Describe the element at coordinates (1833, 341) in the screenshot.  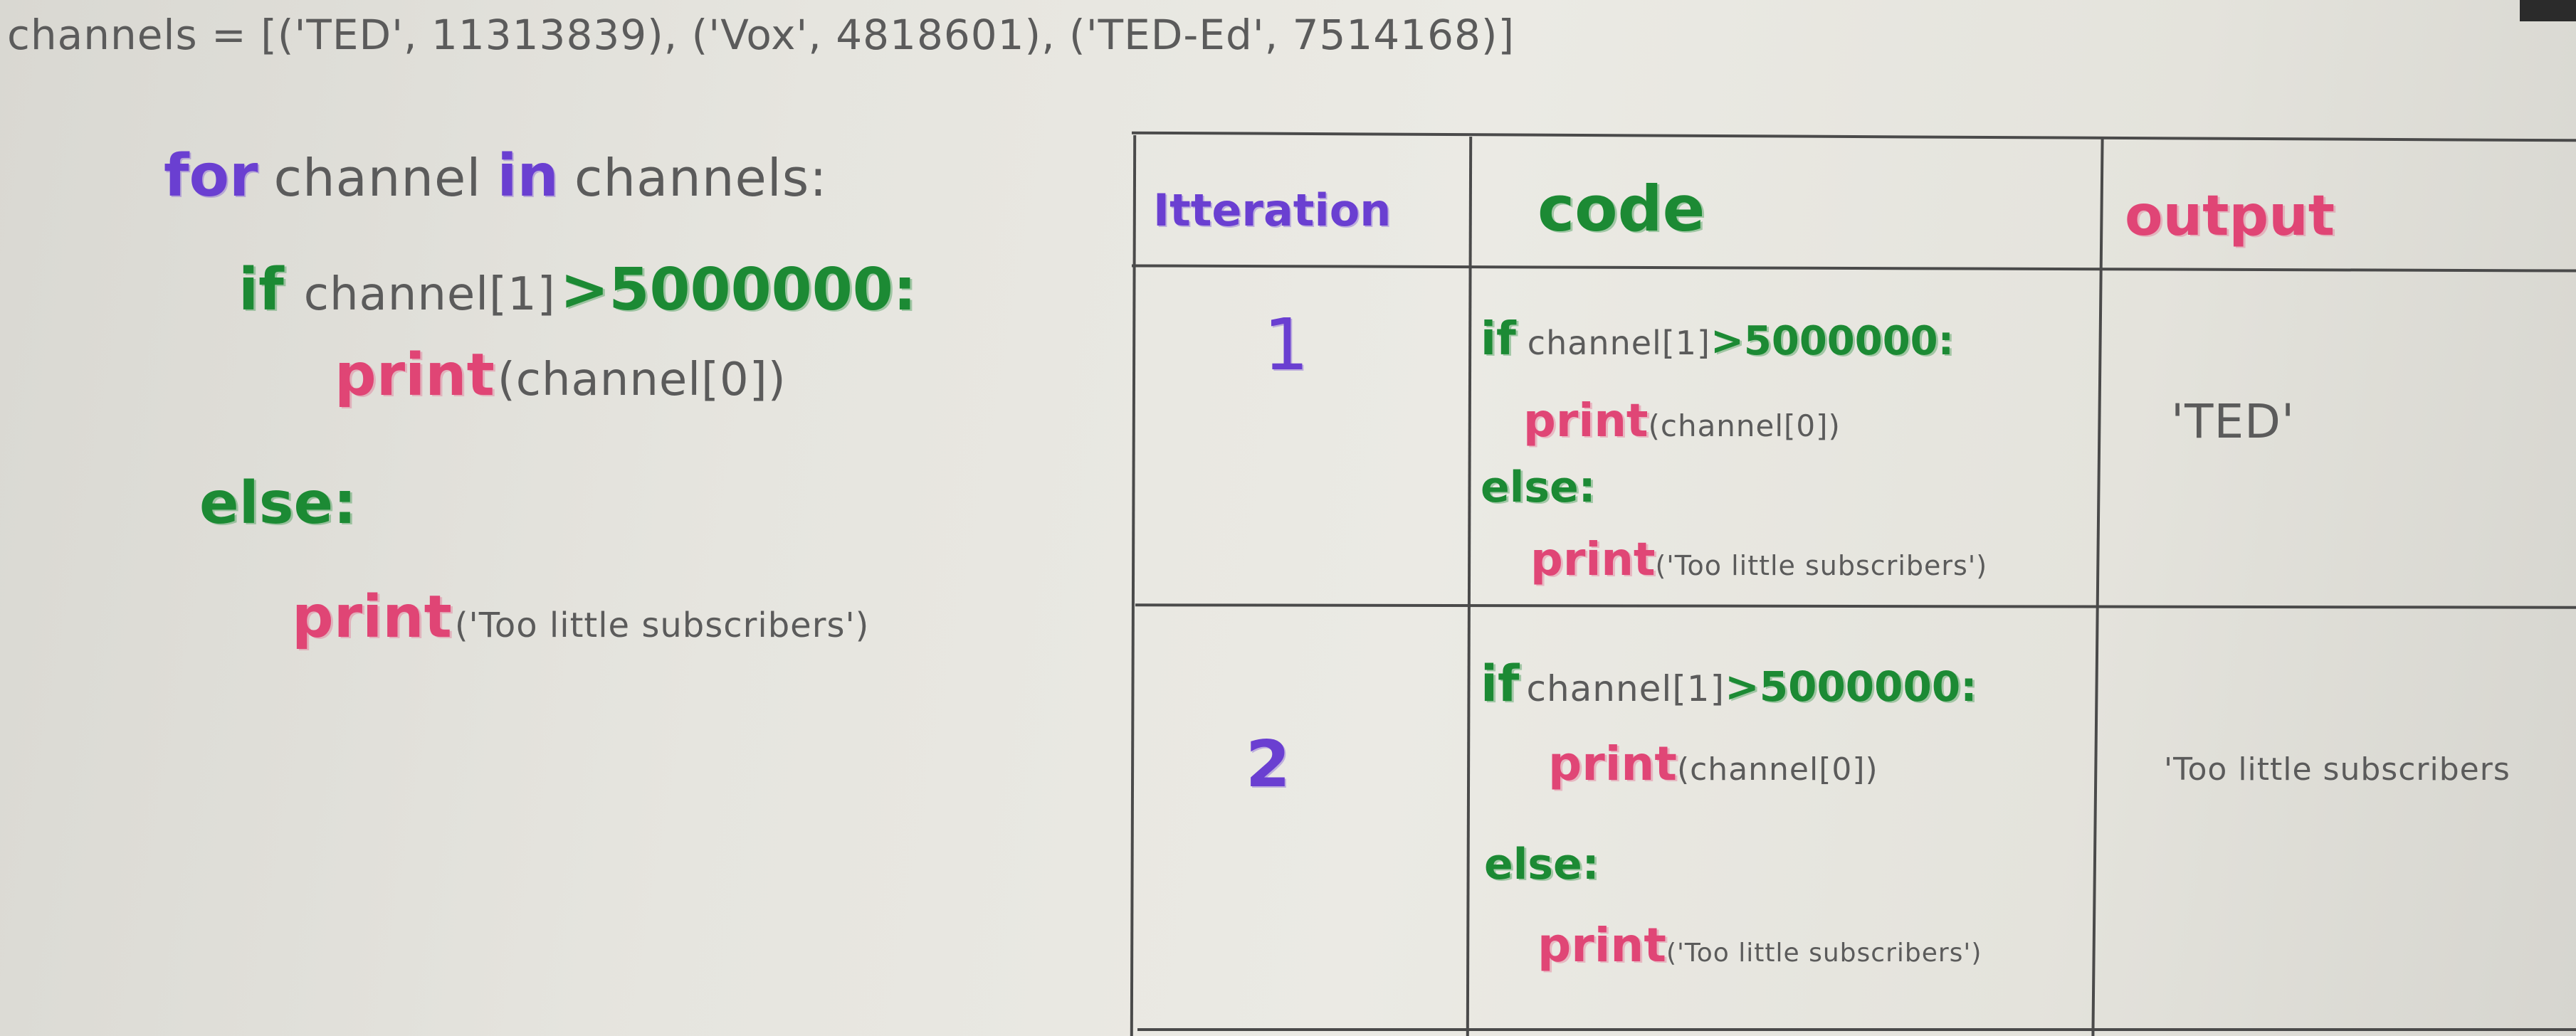
I see `row1-if-comparison: >5000000:` at that location.